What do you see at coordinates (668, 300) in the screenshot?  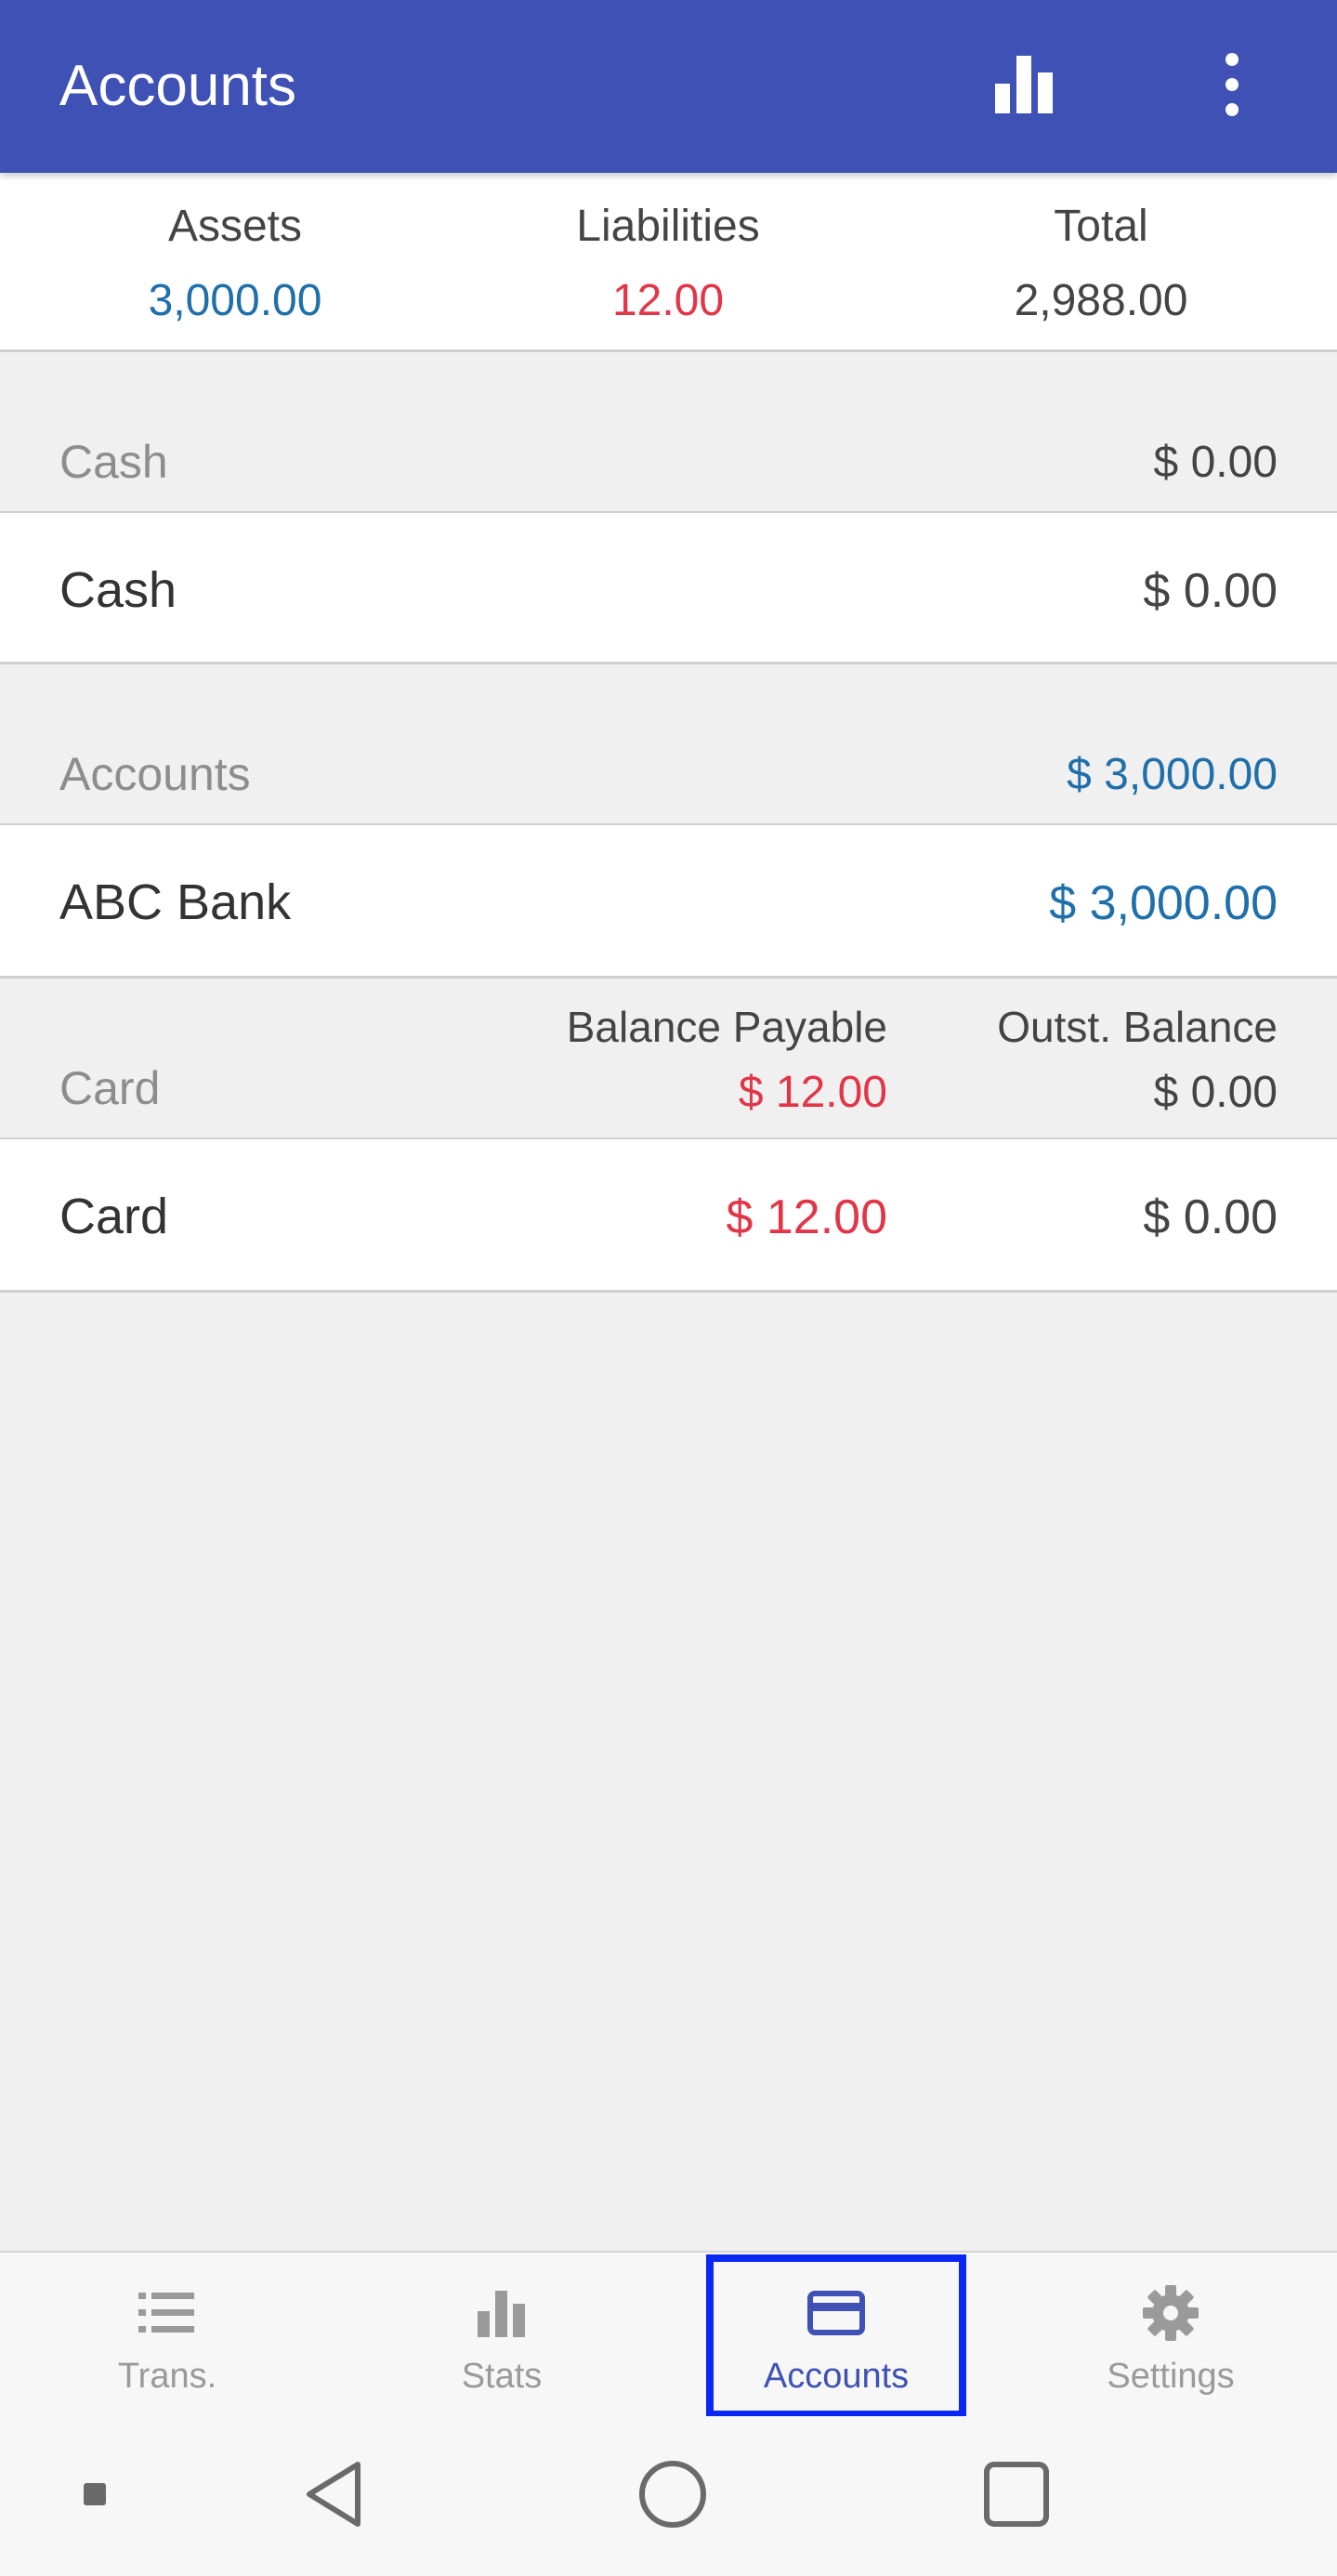 I see `liabilities-value: 12.00` at bounding box center [668, 300].